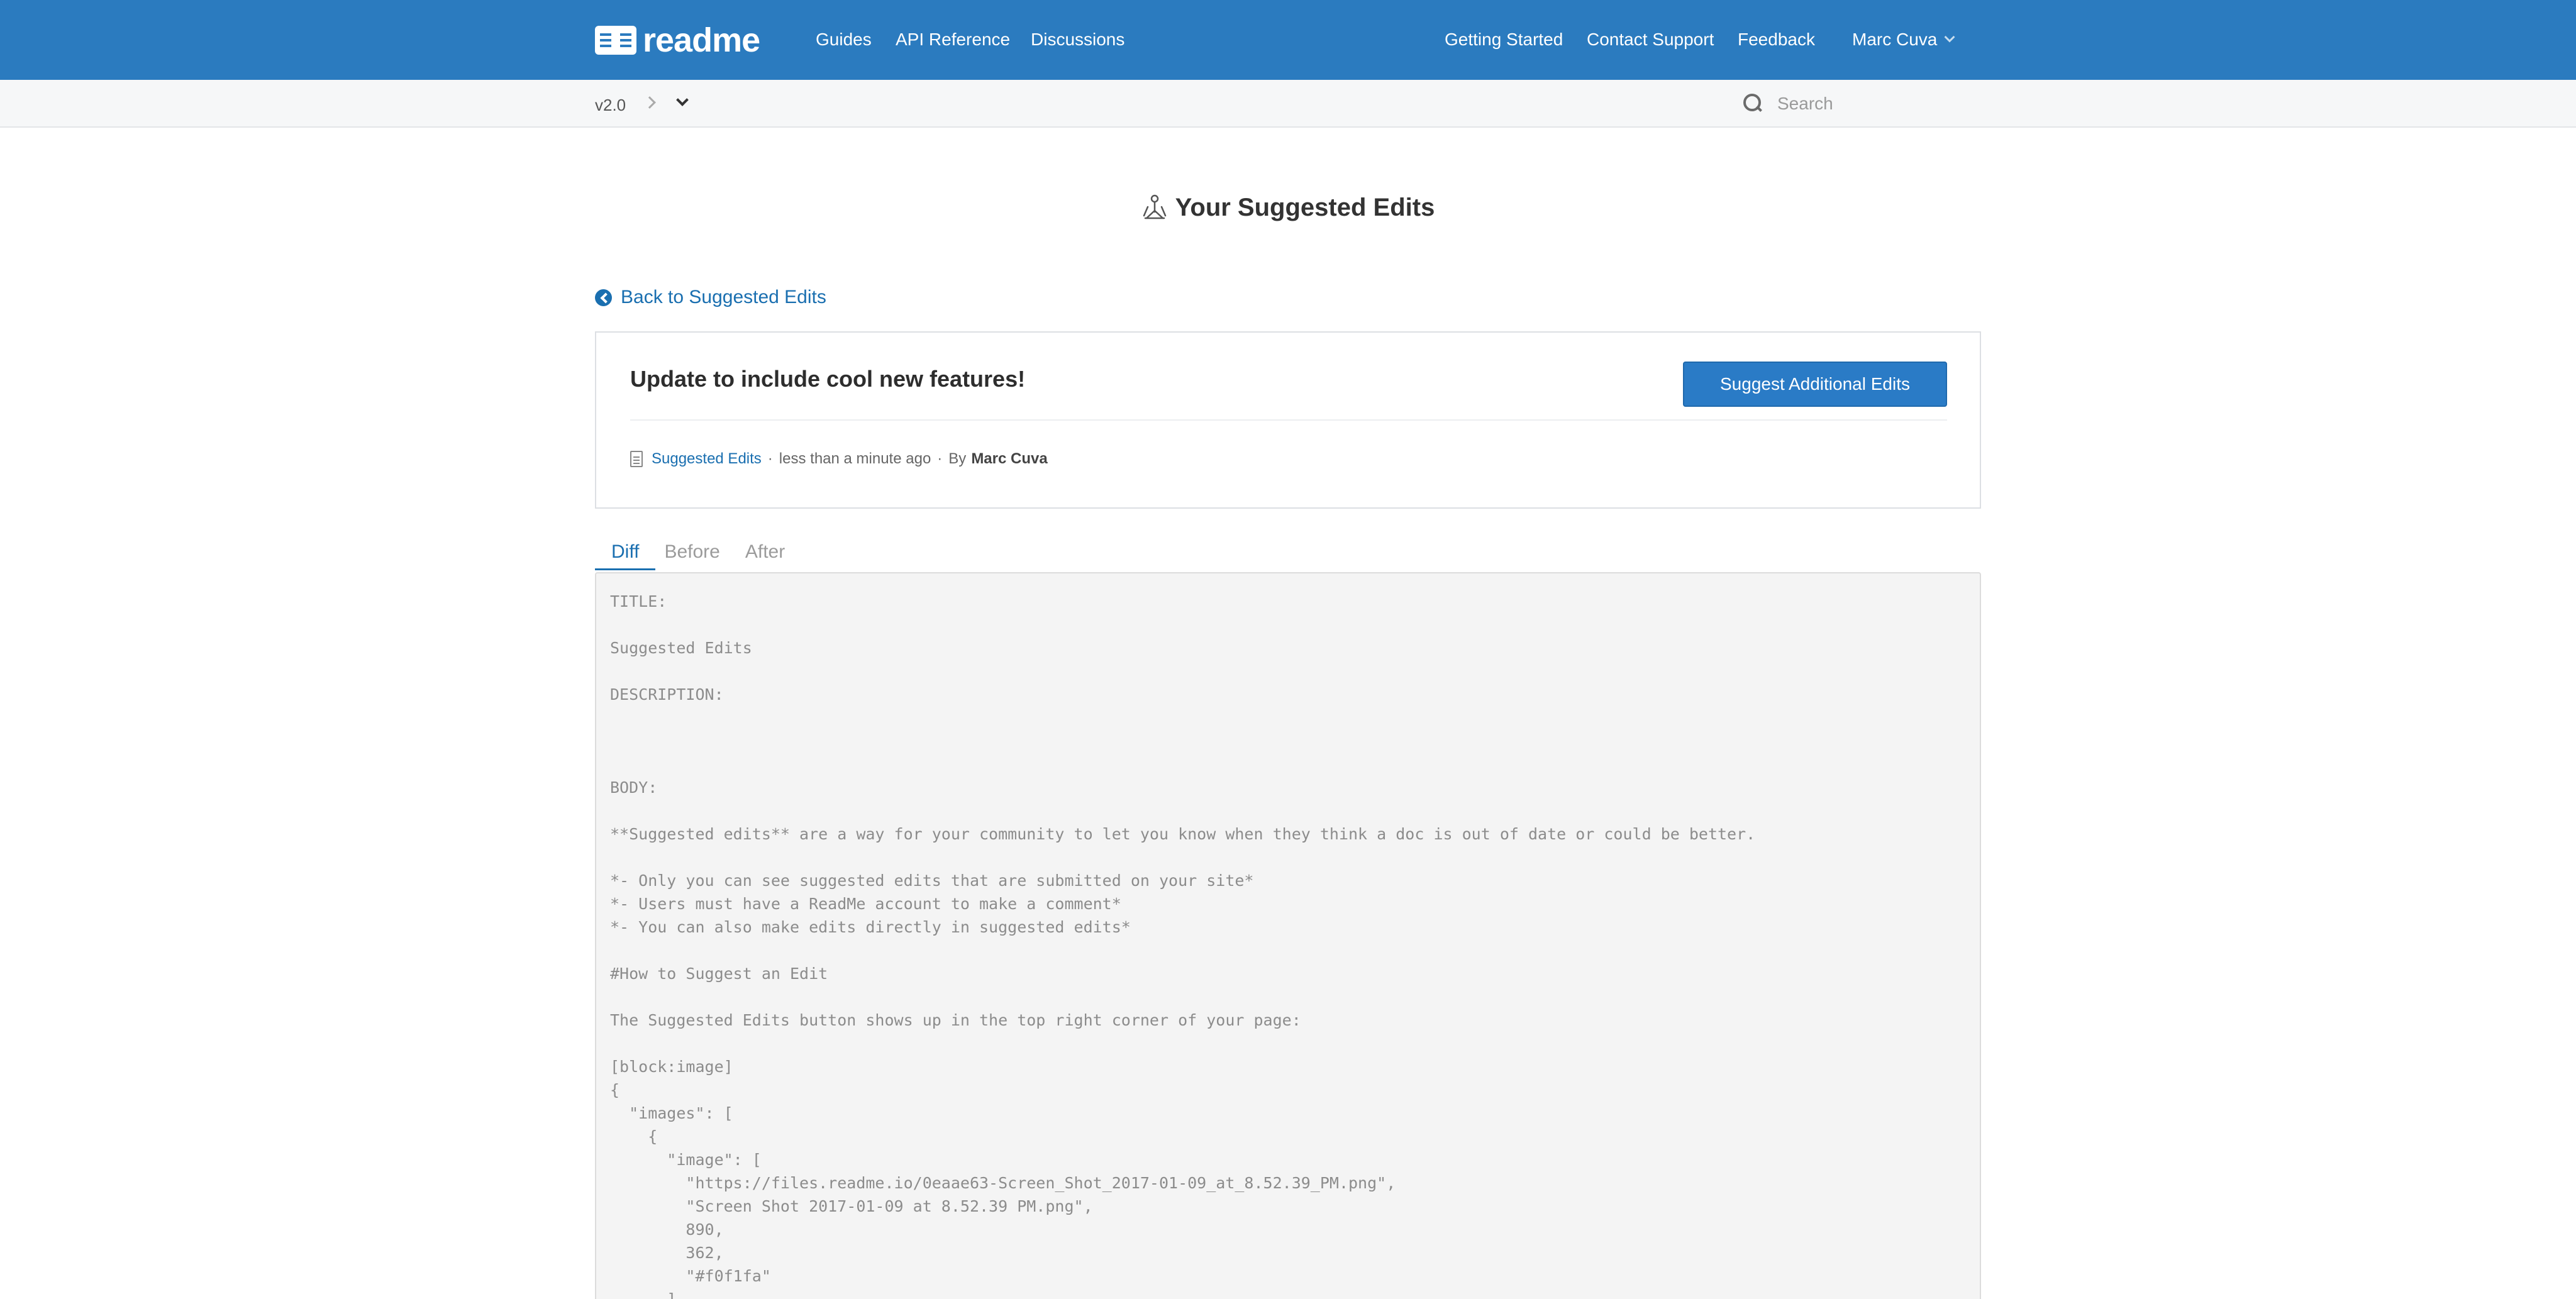  Describe the element at coordinates (691, 554) in the screenshot. I see `tab-before: Before` at that location.